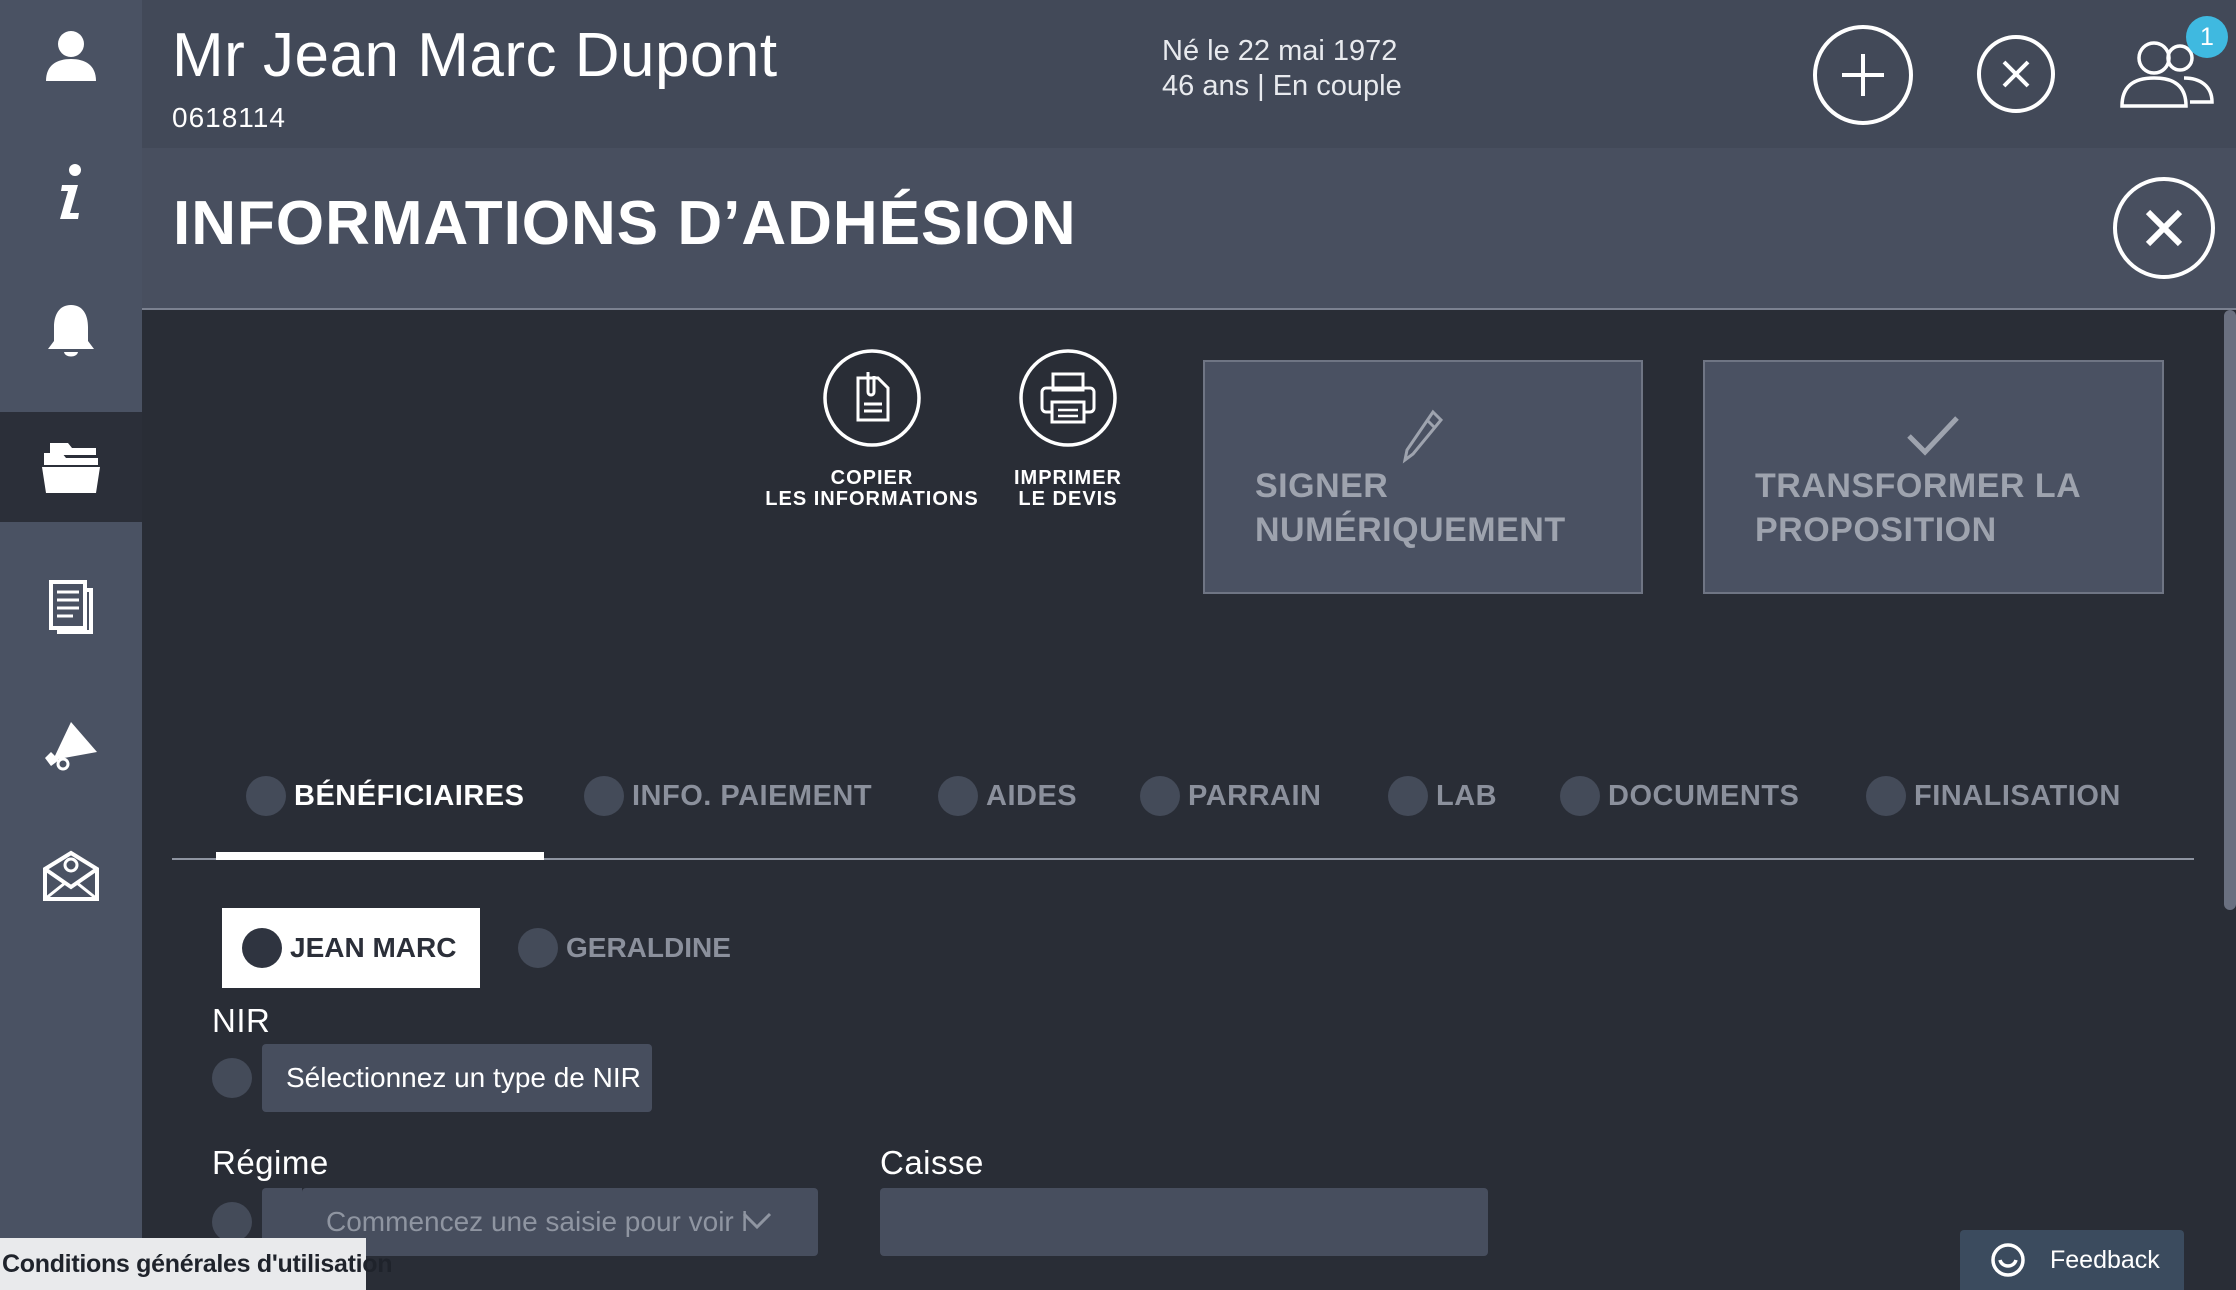 The height and width of the screenshot is (1290, 2236). I want to click on copy-info-button: COPIER LES INFORMATIONS, so click(872, 429).